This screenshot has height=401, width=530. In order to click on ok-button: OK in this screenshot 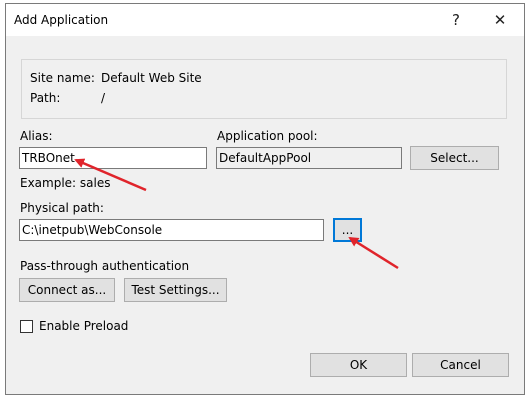, I will do `click(358, 365)`.